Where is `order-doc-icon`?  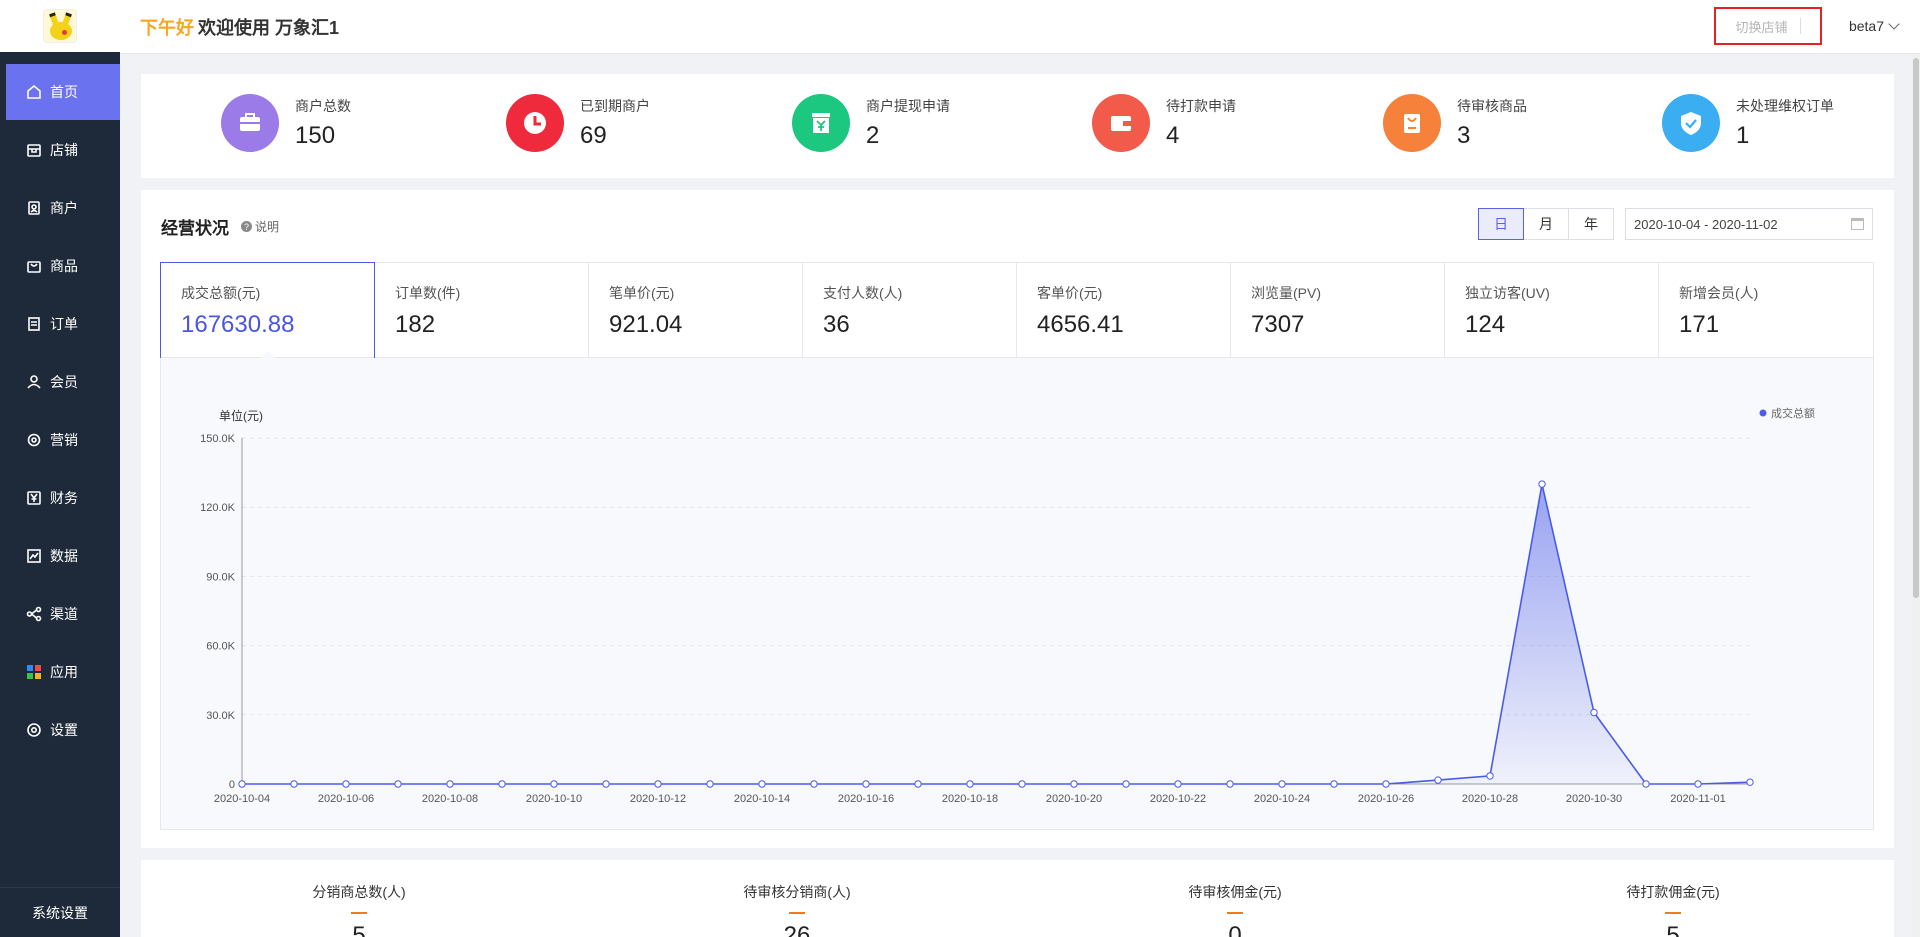 order-doc-icon is located at coordinates (34, 324).